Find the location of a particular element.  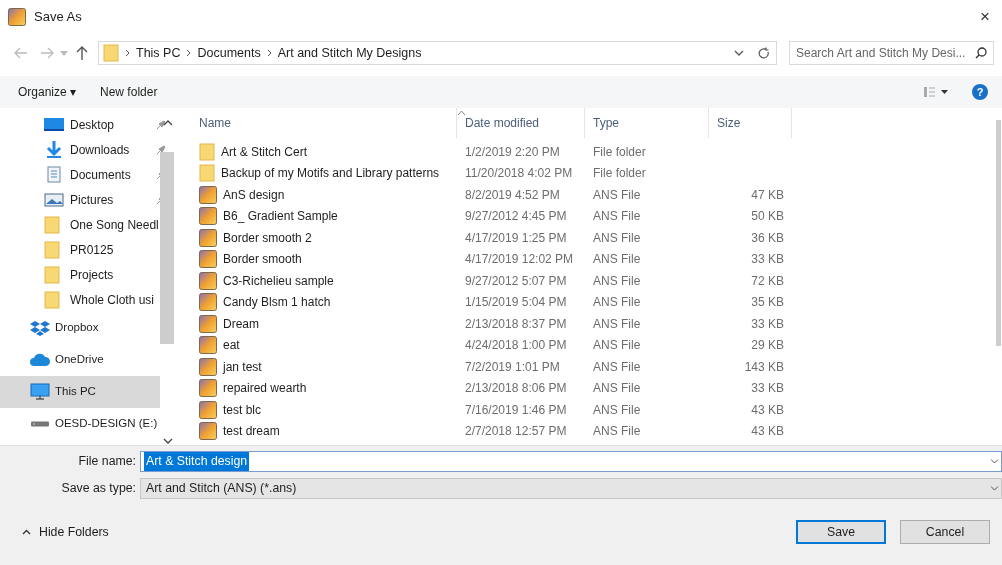

file-name: B6_ Gradient Sample is located at coordinates (280, 216).